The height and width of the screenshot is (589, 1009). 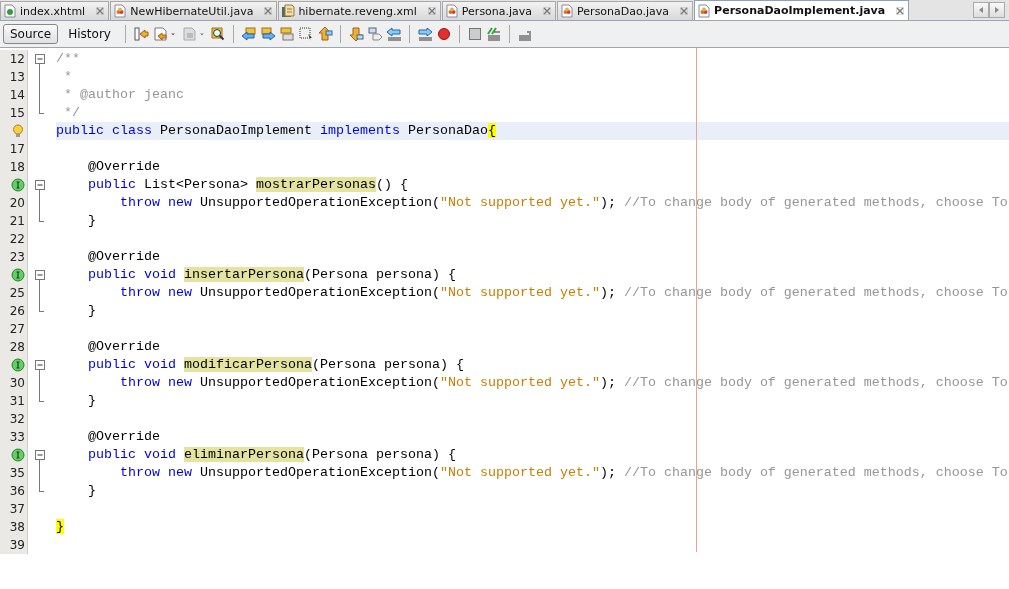 What do you see at coordinates (17, 527) in the screenshot?
I see `line-number: 38` at bounding box center [17, 527].